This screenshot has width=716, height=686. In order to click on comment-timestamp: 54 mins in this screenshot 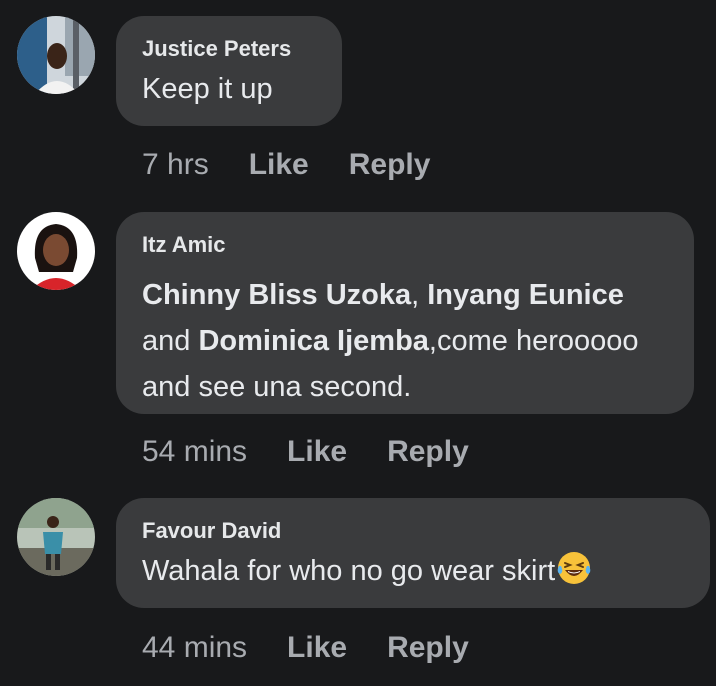, I will do `click(194, 452)`.